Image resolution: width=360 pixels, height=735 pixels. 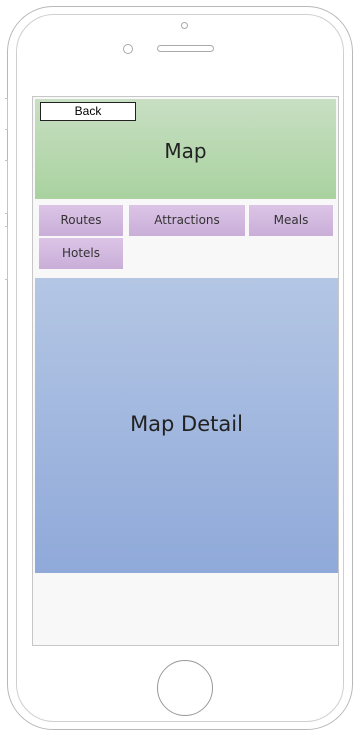 What do you see at coordinates (6, 187) in the screenshot?
I see `volume-up-button` at bounding box center [6, 187].